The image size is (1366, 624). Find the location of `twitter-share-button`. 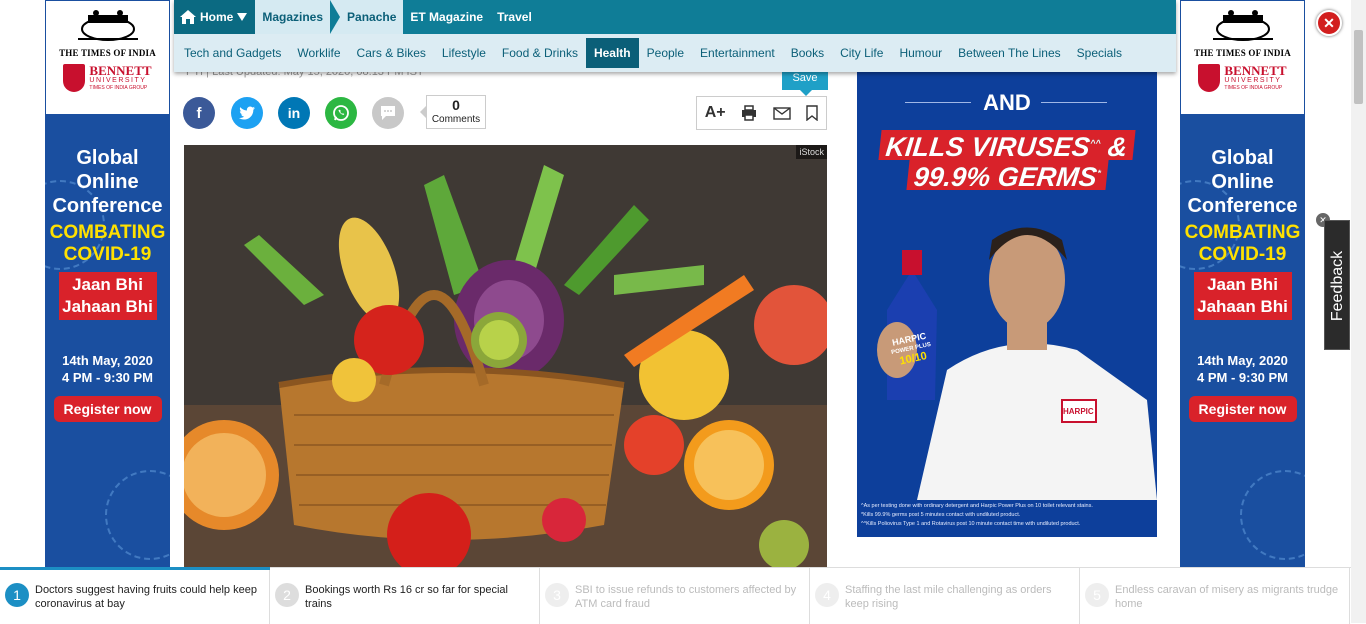

twitter-share-button is located at coordinates (247, 113).